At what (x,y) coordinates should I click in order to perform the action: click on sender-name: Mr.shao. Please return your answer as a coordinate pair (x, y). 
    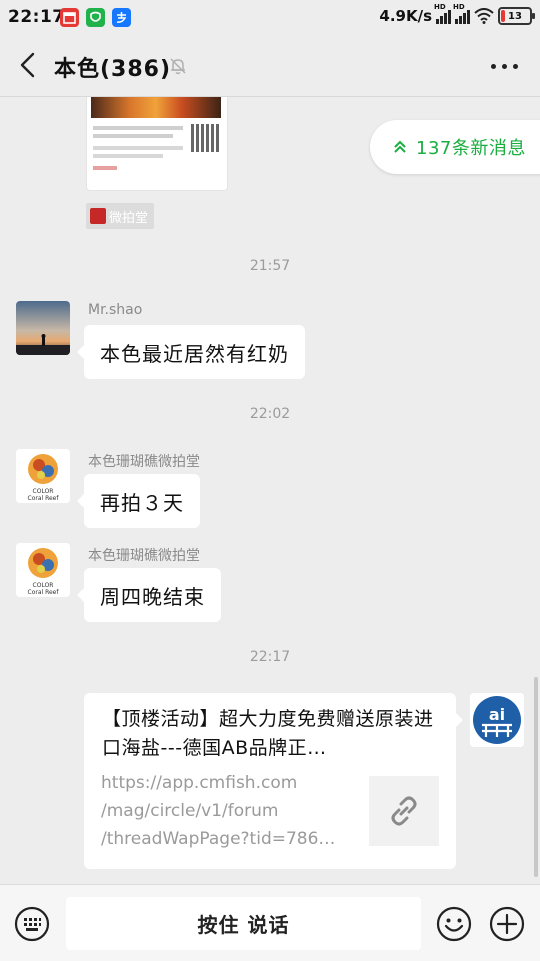
    Looking at the image, I should click on (115, 310).